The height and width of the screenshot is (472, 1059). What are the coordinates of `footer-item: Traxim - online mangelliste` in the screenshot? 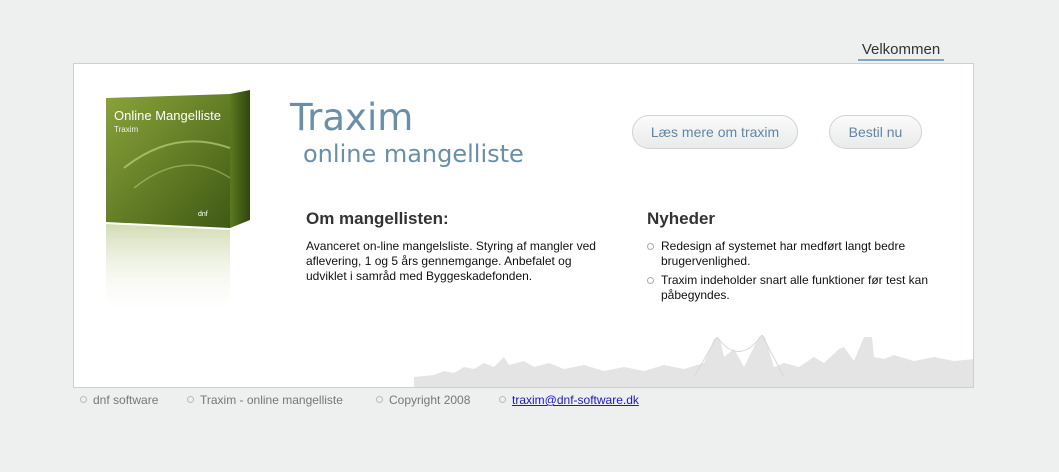 It's located at (265, 400).